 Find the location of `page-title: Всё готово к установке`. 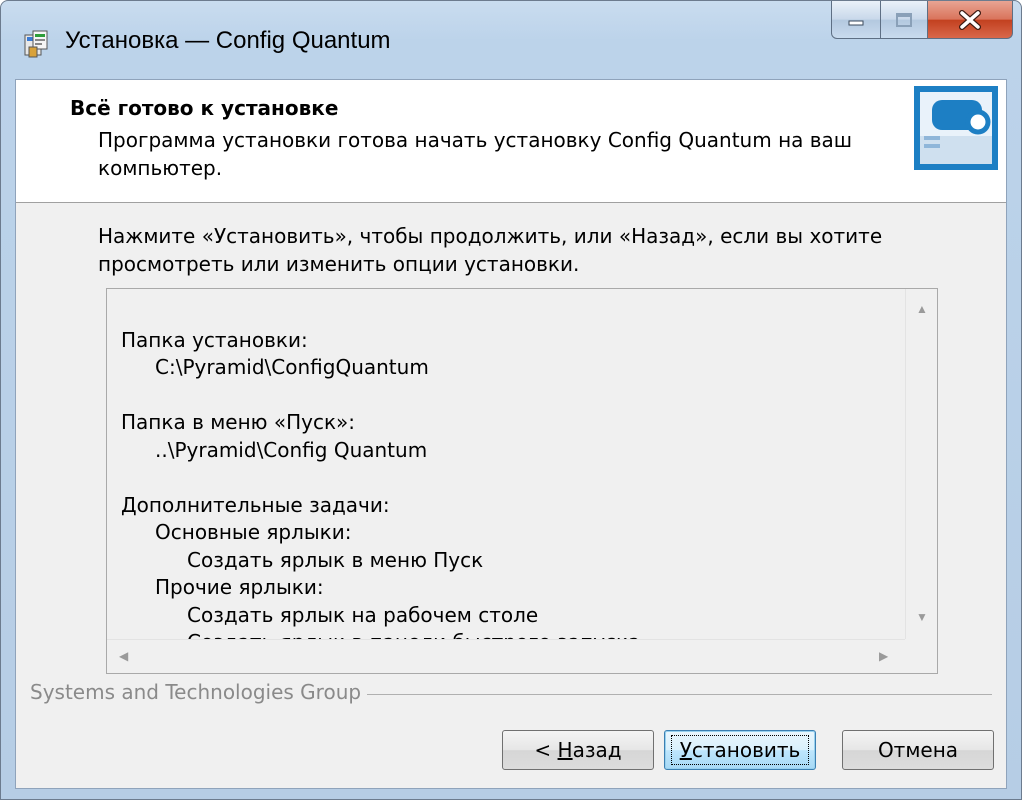

page-title: Всё готово к установке is located at coordinates (204, 108).